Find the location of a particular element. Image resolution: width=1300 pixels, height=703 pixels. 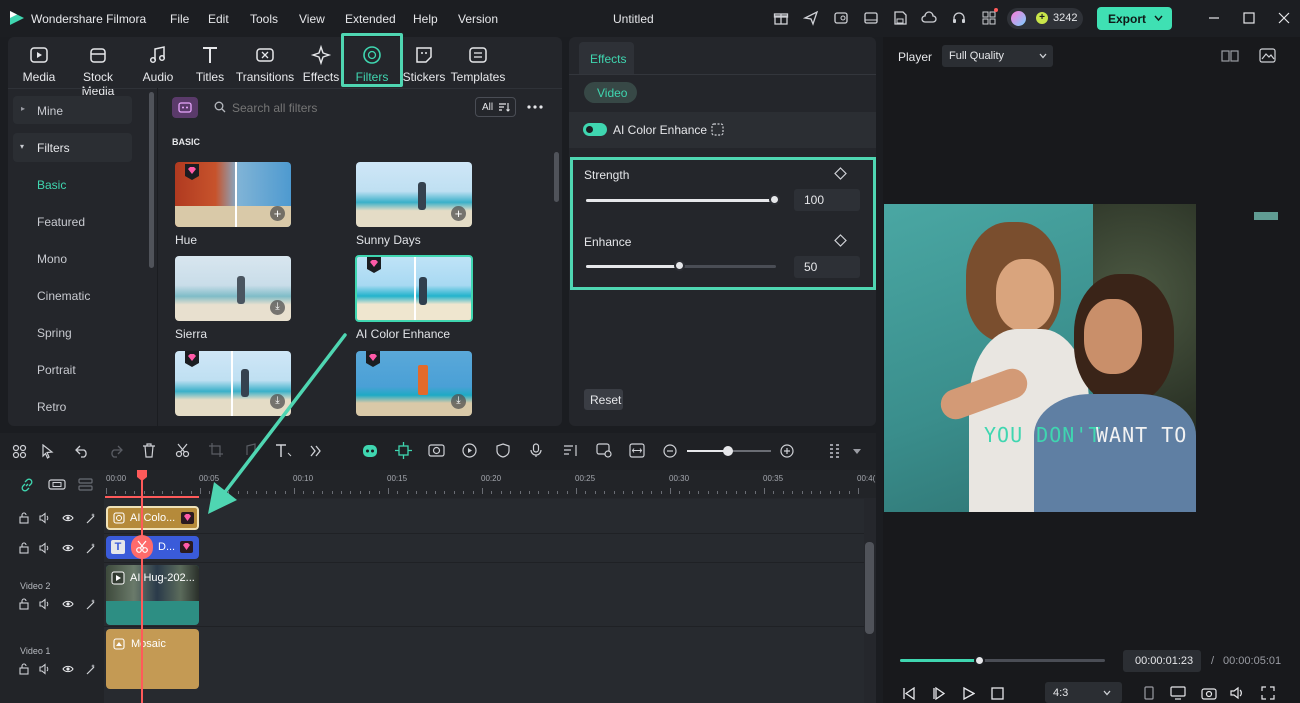

menu-edit: Edit is located at coordinates (218, 19).